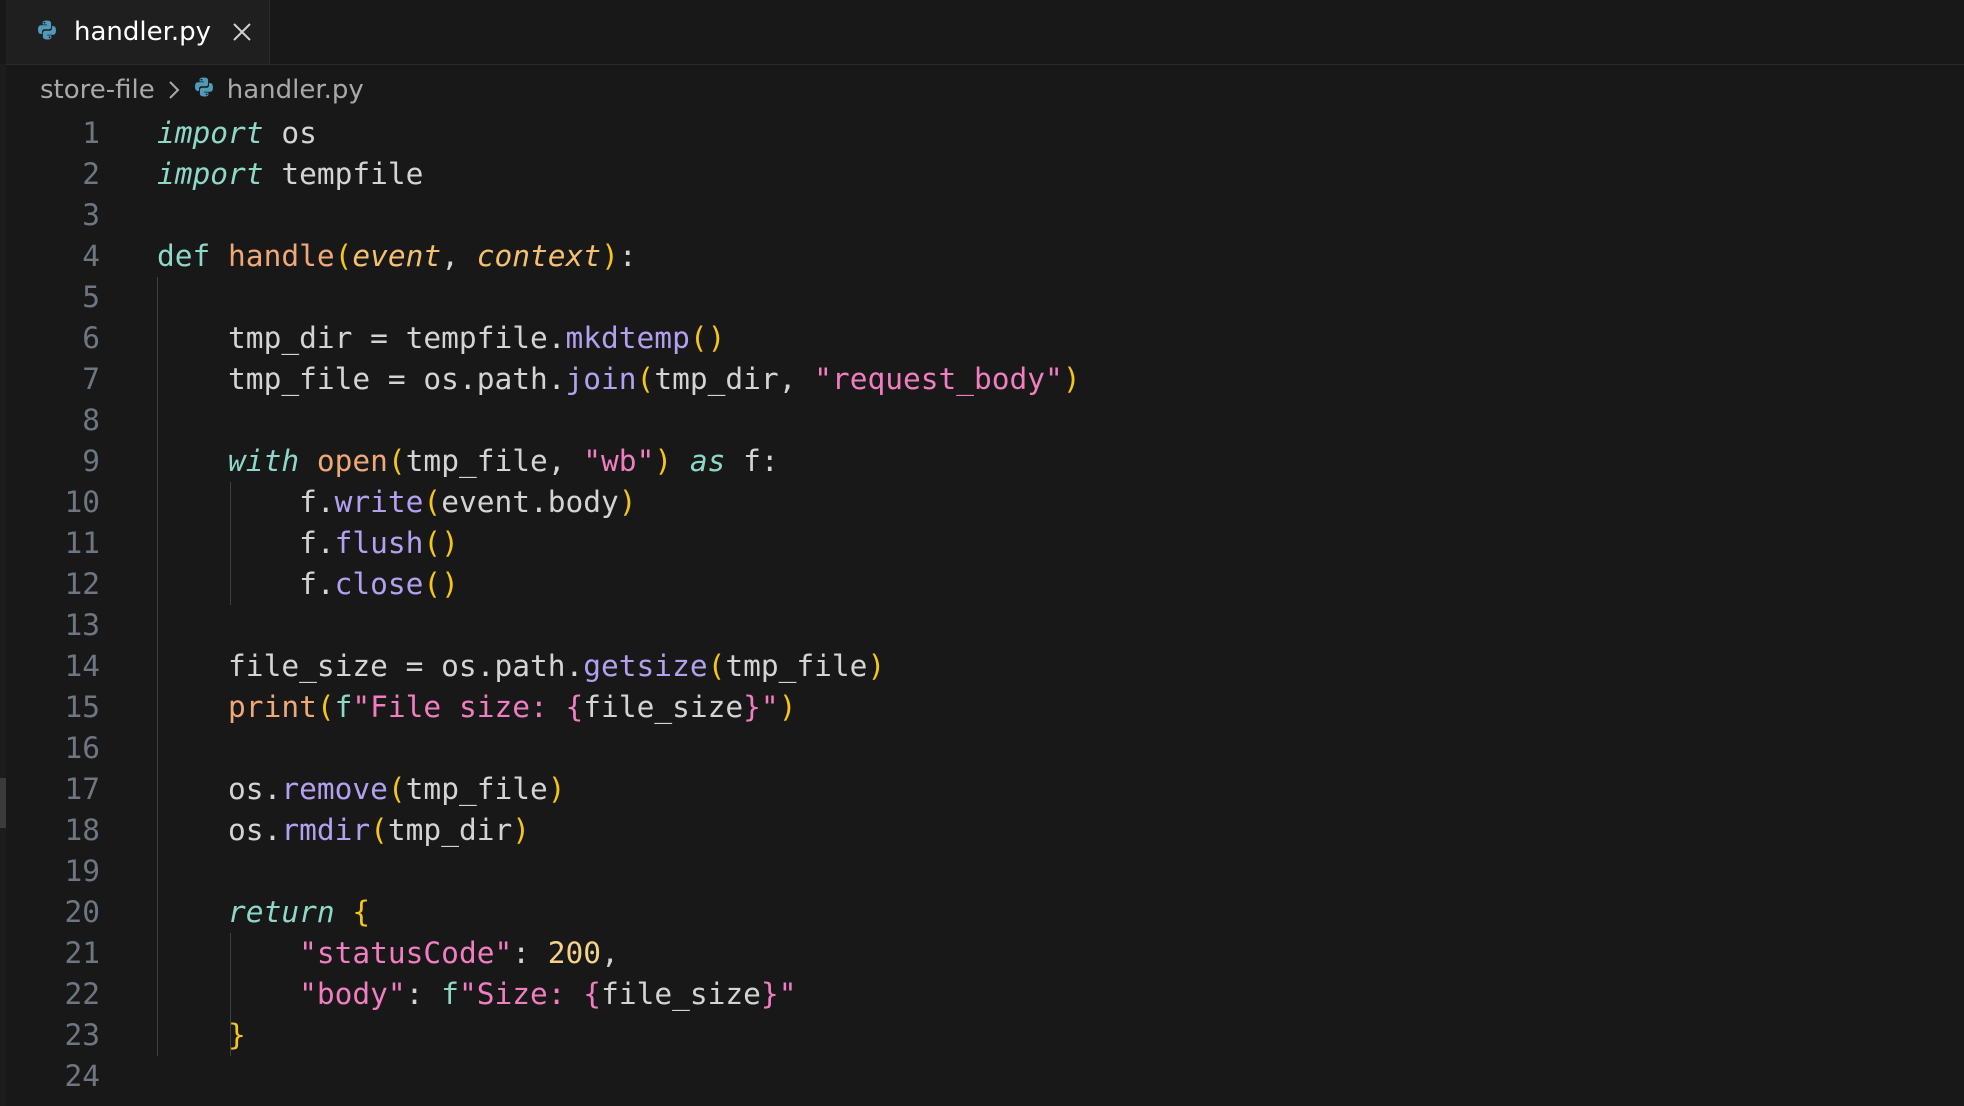  I want to click on code-token: tmp_dir, so click(450, 830).